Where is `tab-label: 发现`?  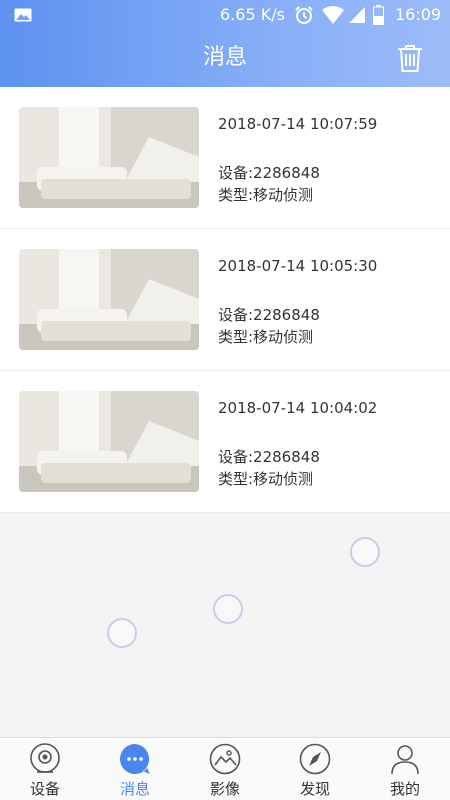
tab-label: 发现 is located at coordinates (314, 789).